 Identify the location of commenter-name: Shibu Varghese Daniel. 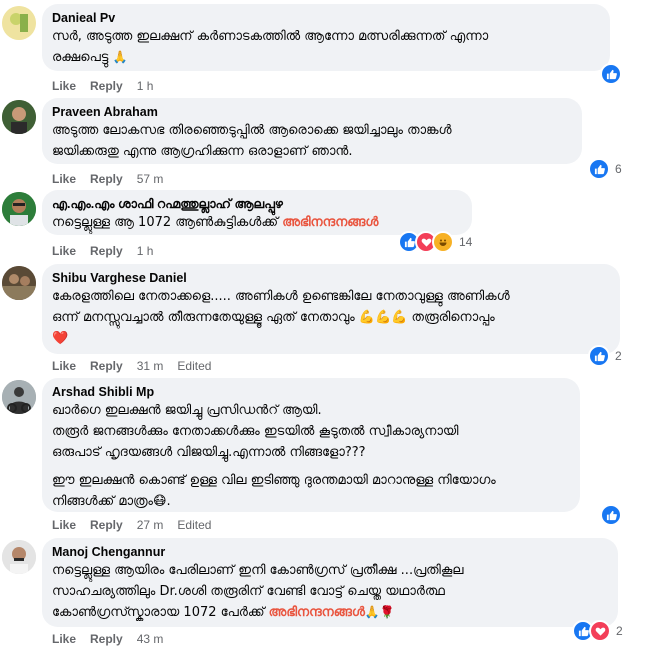
(331, 278).